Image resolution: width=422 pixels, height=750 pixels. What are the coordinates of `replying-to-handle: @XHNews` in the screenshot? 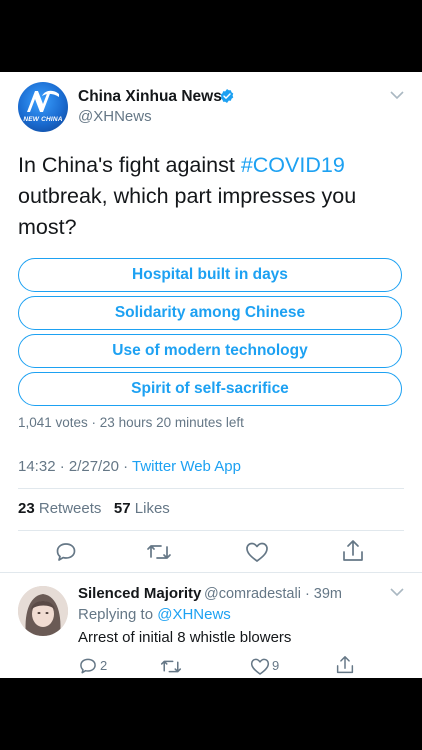 It's located at (194, 614).